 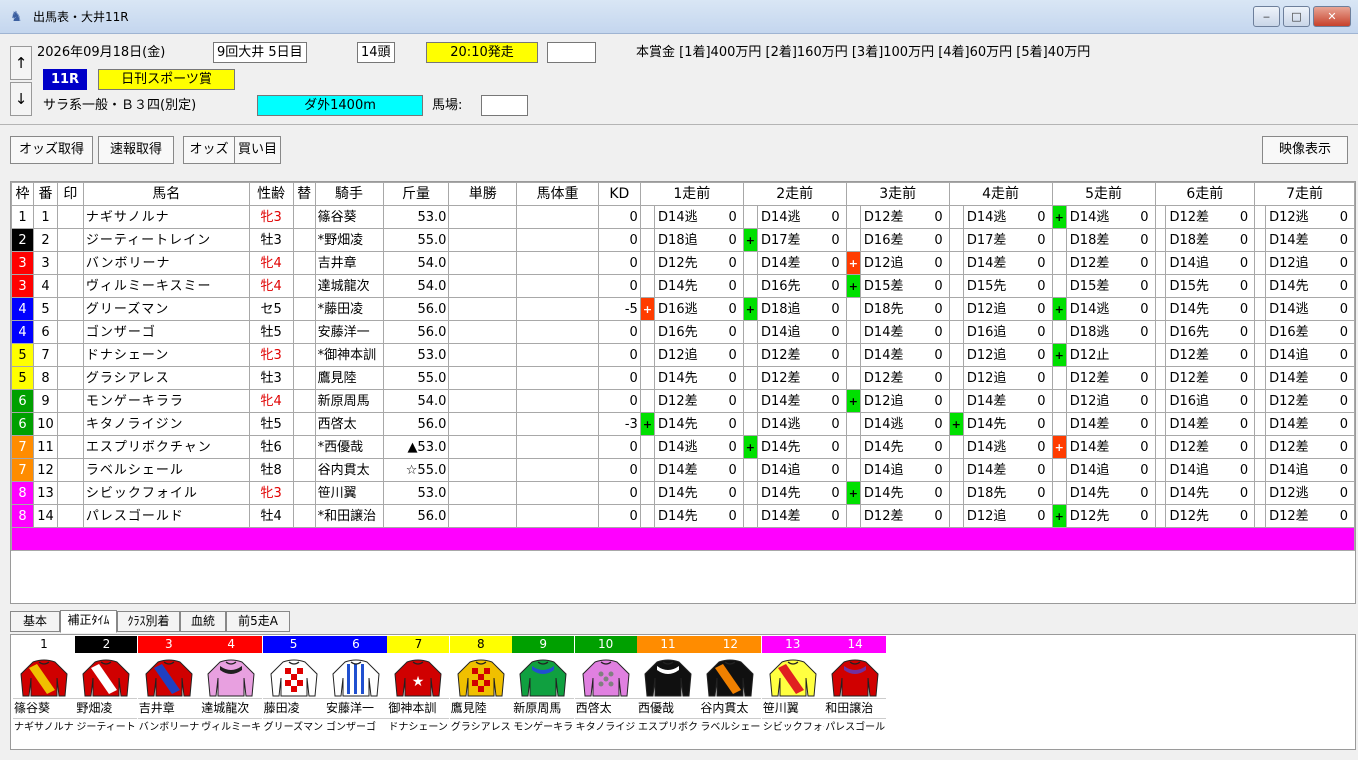 I want to click on jockey-cell: *野畑凌, so click(x=349, y=240).